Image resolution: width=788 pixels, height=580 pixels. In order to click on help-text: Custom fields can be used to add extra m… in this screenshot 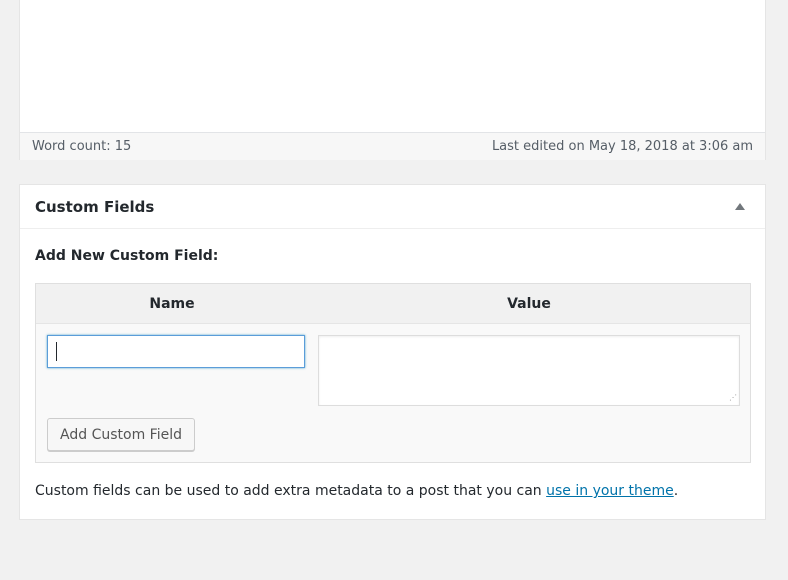, I will do `click(356, 491)`.